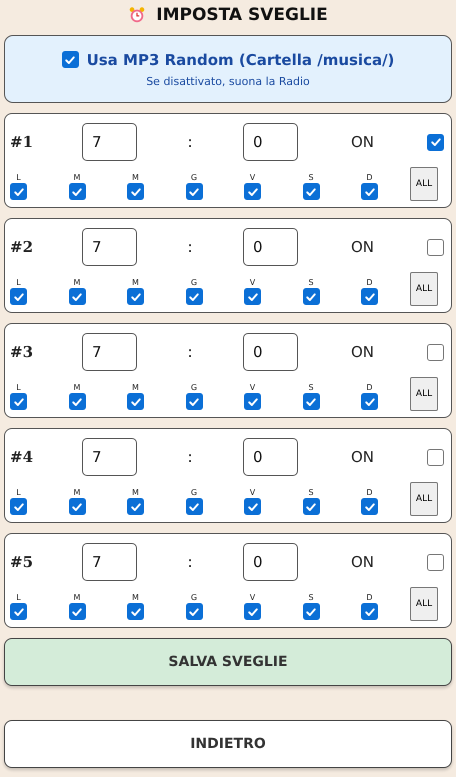 Image resolution: width=456 pixels, height=777 pixels. I want to click on alarm-number: #4, so click(22, 457).